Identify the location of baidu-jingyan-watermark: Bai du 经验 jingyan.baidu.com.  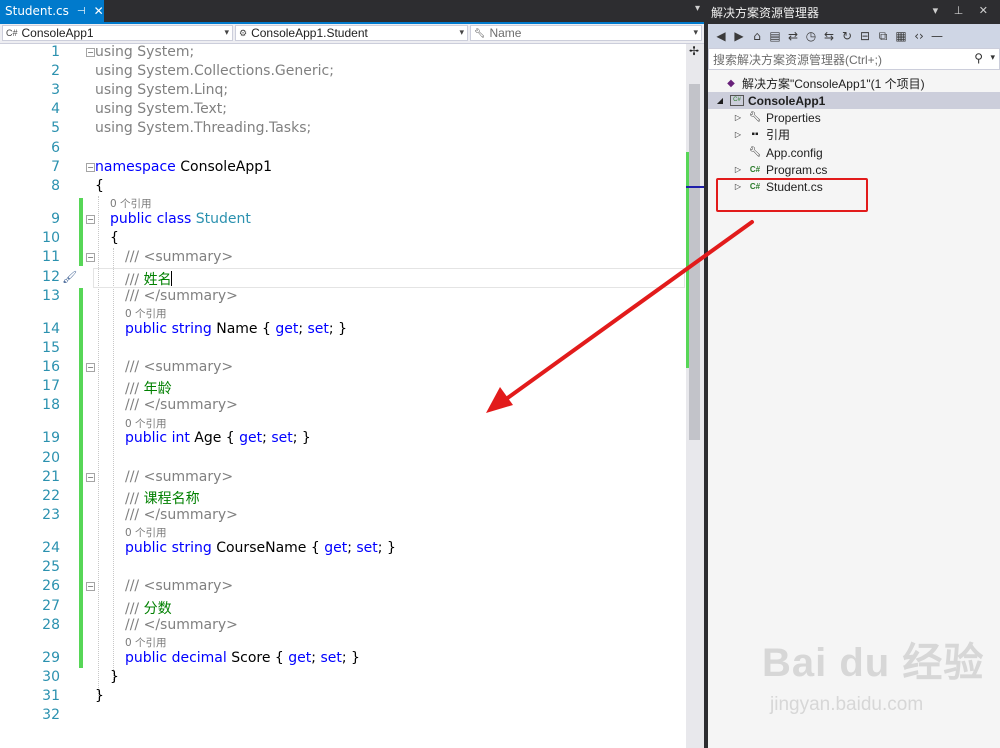
(877, 685).